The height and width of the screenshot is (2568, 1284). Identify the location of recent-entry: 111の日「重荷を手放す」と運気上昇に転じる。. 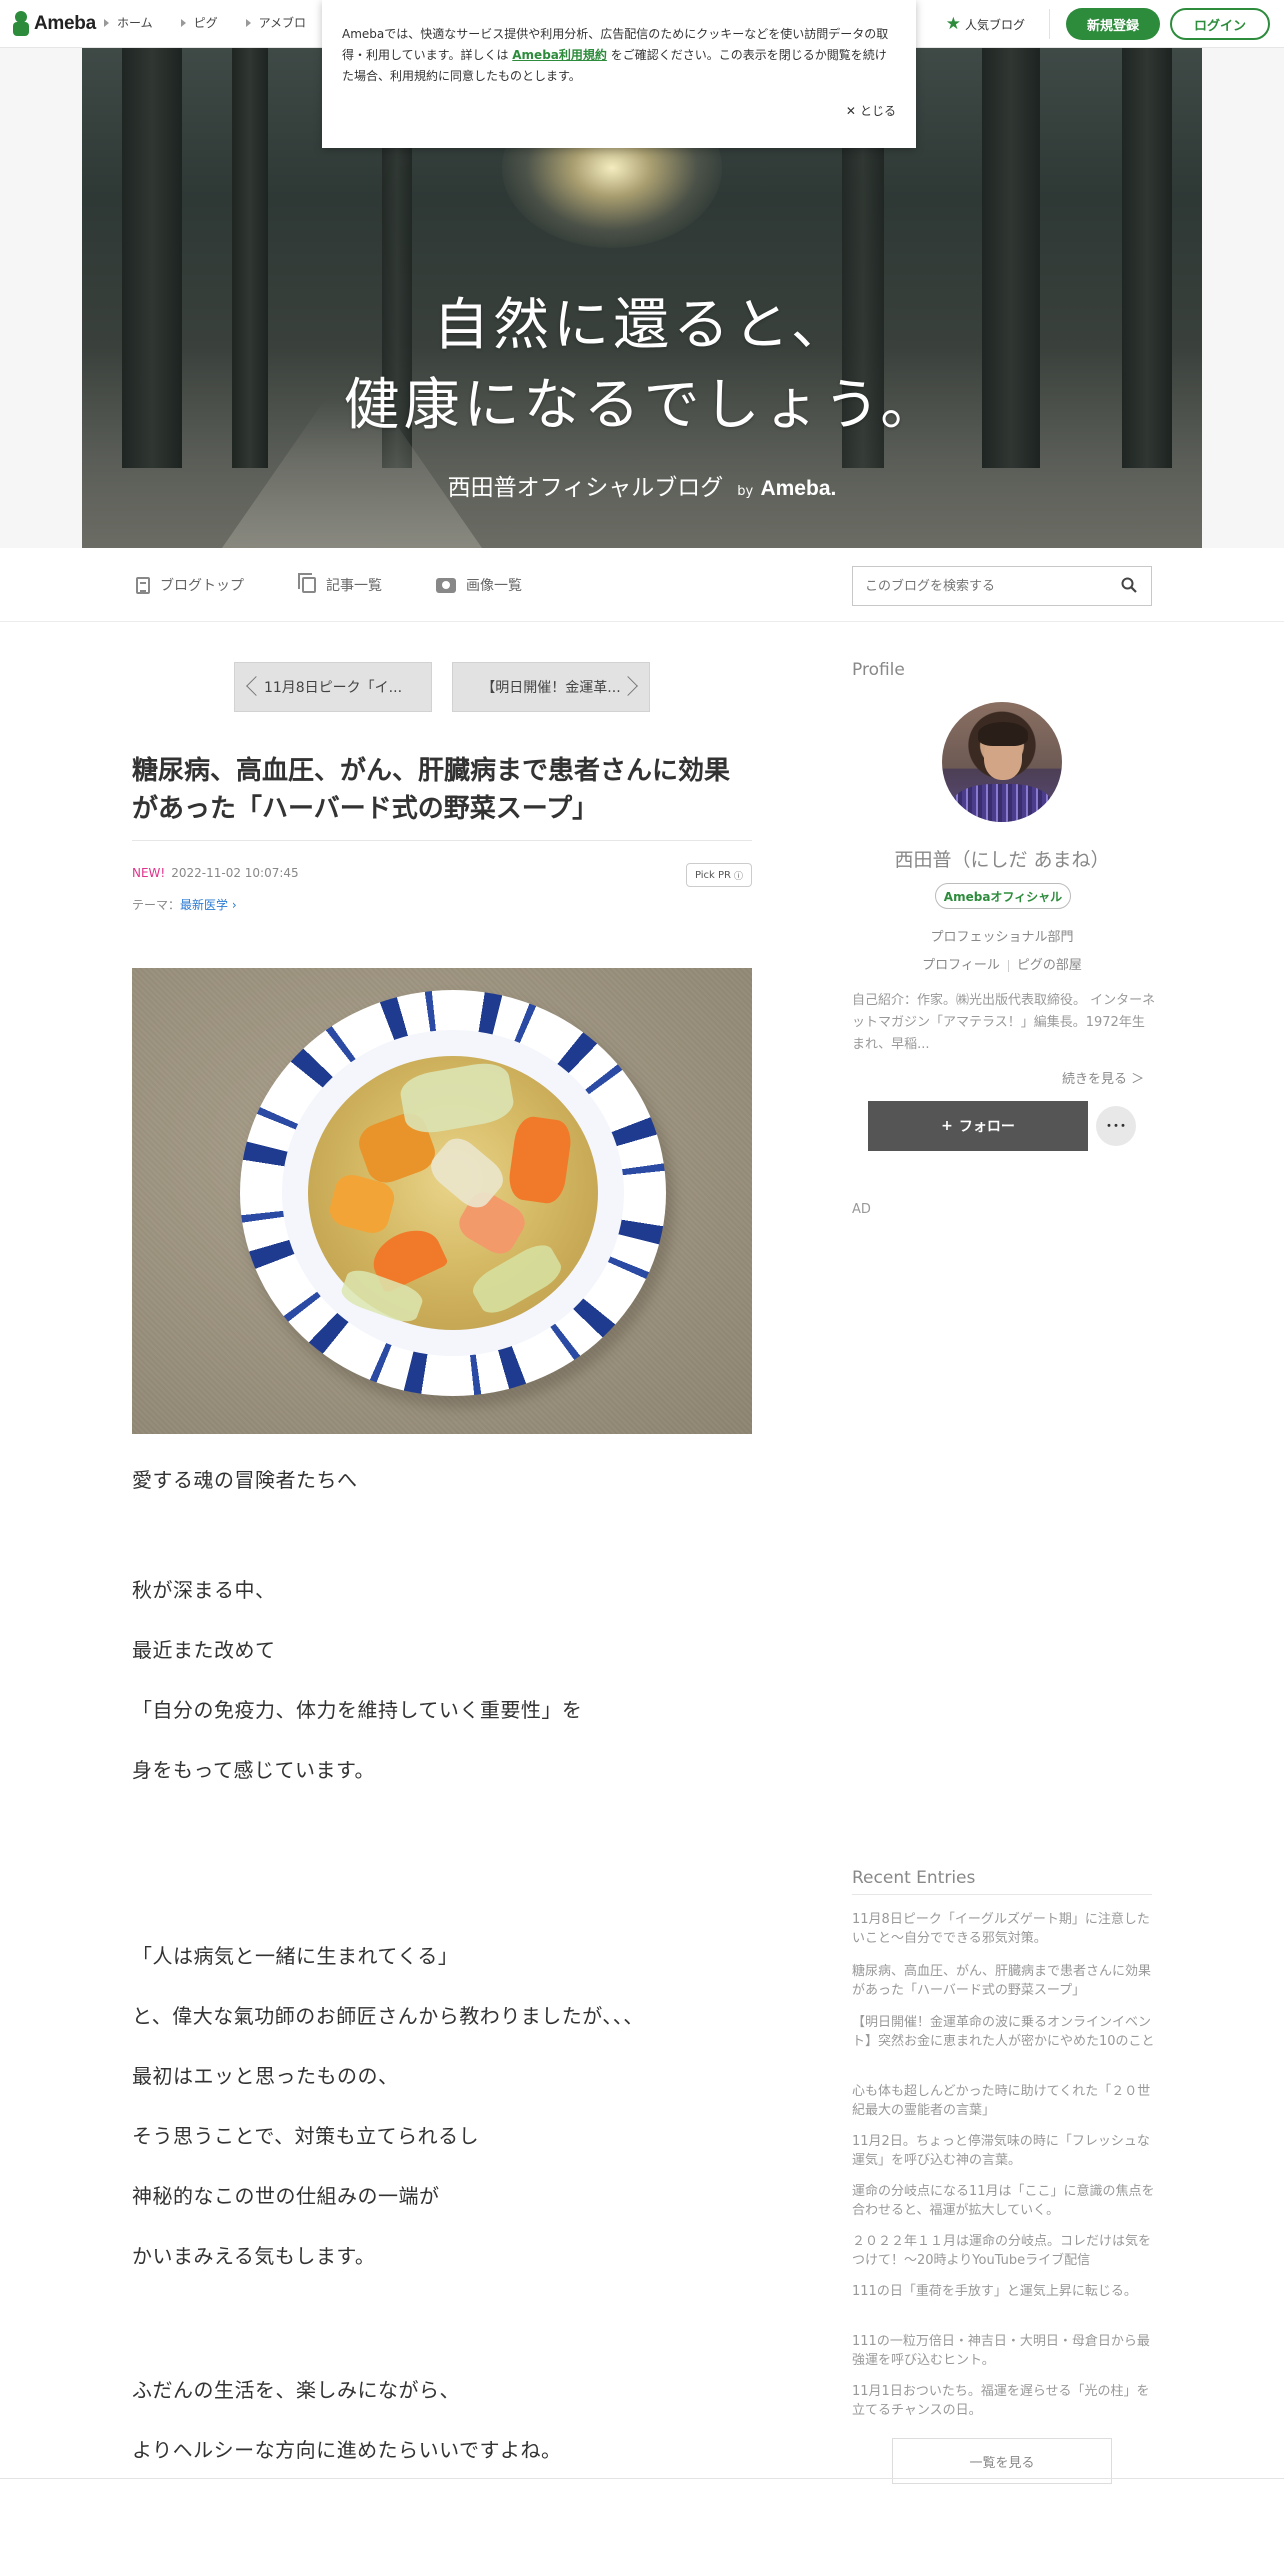
(1004, 2291).